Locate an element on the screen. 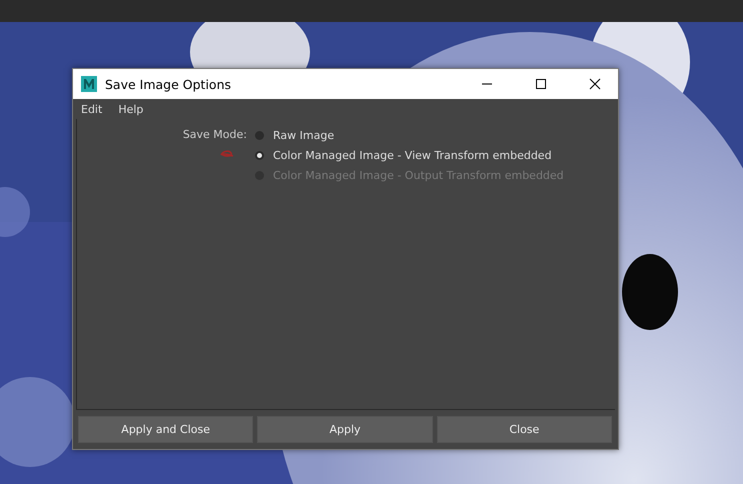 This screenshot has width=743, height=484. radio-label: Color Managed Image - View Transform embedded is located at coordinates (412, 155).